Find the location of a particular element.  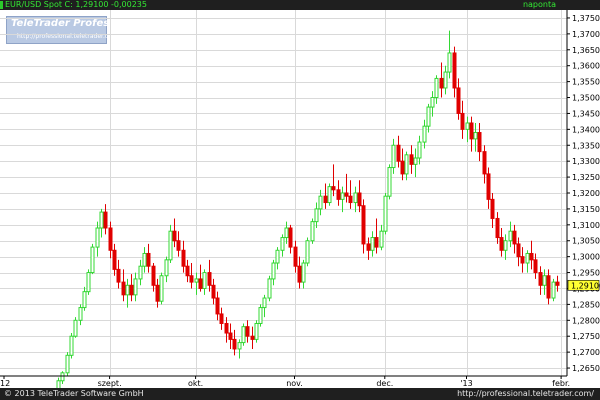

period-label: naponta is located at coordinates (539, 5).